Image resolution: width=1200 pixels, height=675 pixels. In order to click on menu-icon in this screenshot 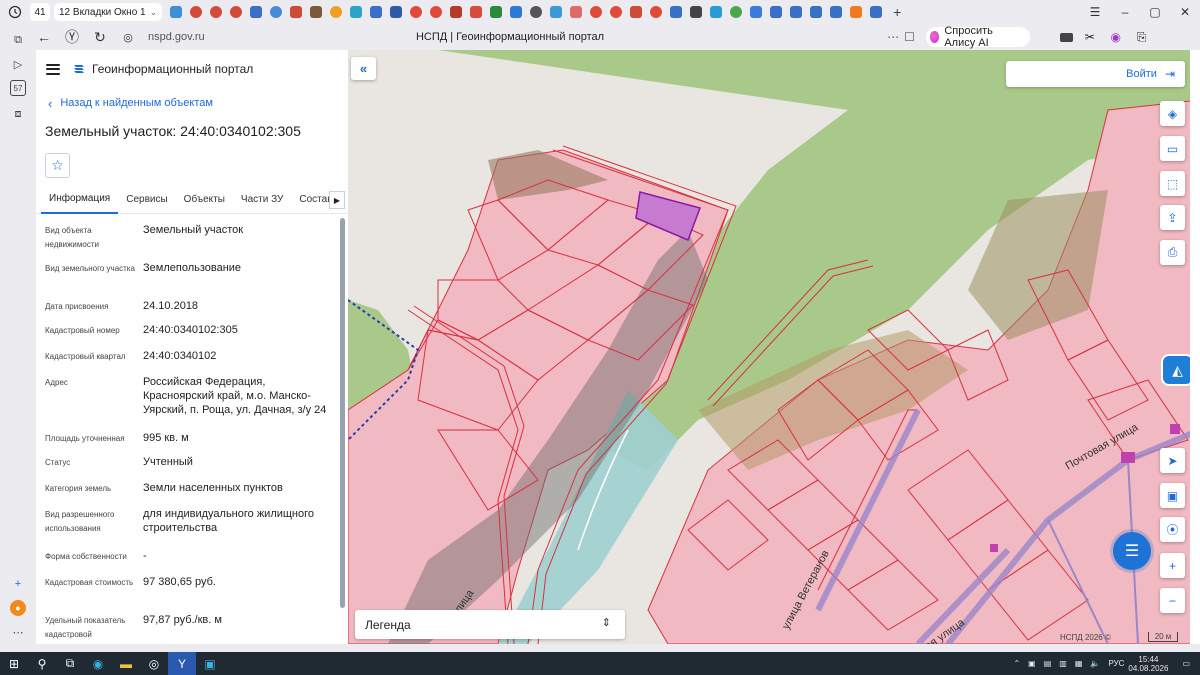, I will do `click(53, 69)`.